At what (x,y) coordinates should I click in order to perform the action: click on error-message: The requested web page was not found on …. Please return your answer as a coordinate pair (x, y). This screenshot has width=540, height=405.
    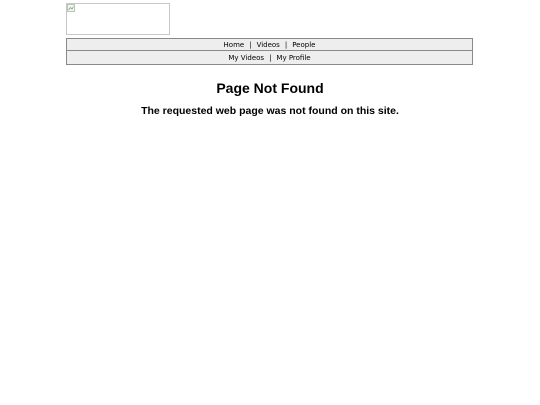
    Looking at the image, I should click on (270, 111).